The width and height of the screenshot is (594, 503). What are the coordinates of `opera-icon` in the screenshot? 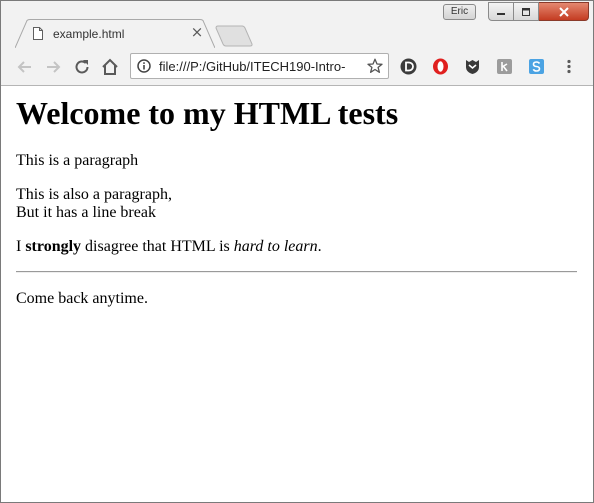 It's located at (440, 66).